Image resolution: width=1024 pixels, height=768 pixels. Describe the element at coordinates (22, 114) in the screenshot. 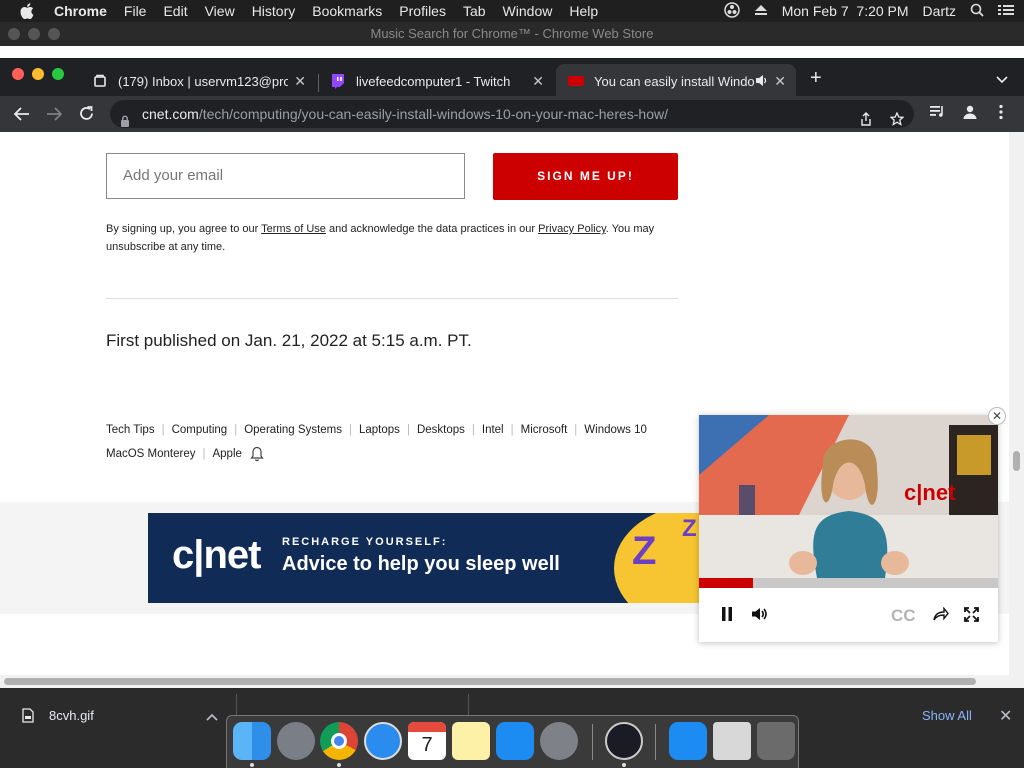

I see `back-arrow-icon` at that location.